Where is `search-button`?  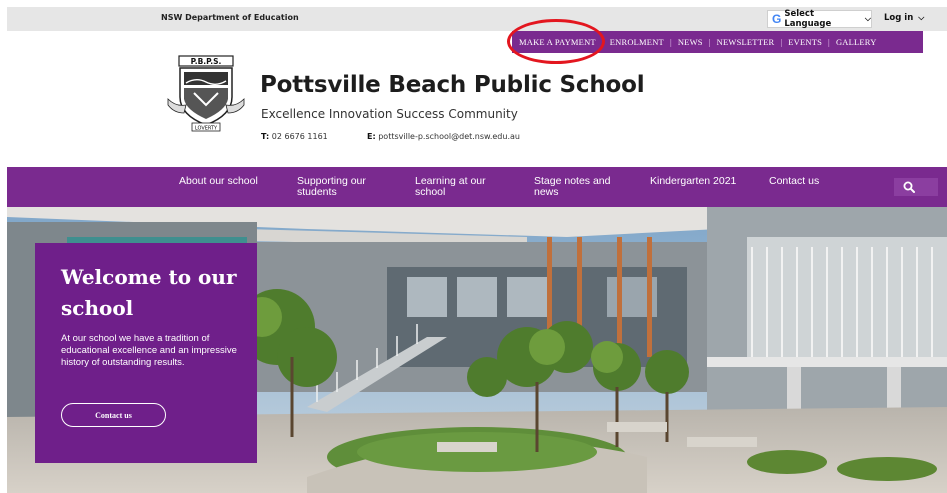
search-button is located at coordinates (916, 187).